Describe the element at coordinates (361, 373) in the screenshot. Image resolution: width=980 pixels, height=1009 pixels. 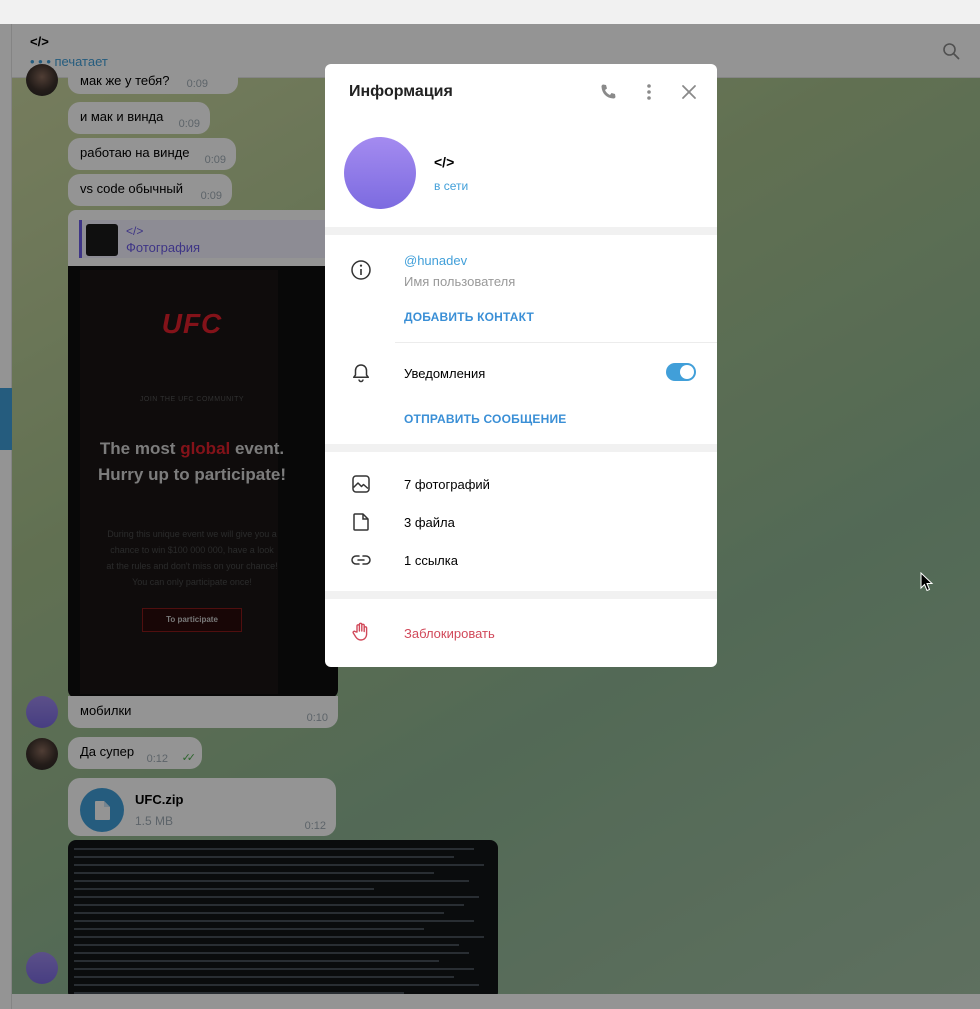
I see `bell-icon` at that location.